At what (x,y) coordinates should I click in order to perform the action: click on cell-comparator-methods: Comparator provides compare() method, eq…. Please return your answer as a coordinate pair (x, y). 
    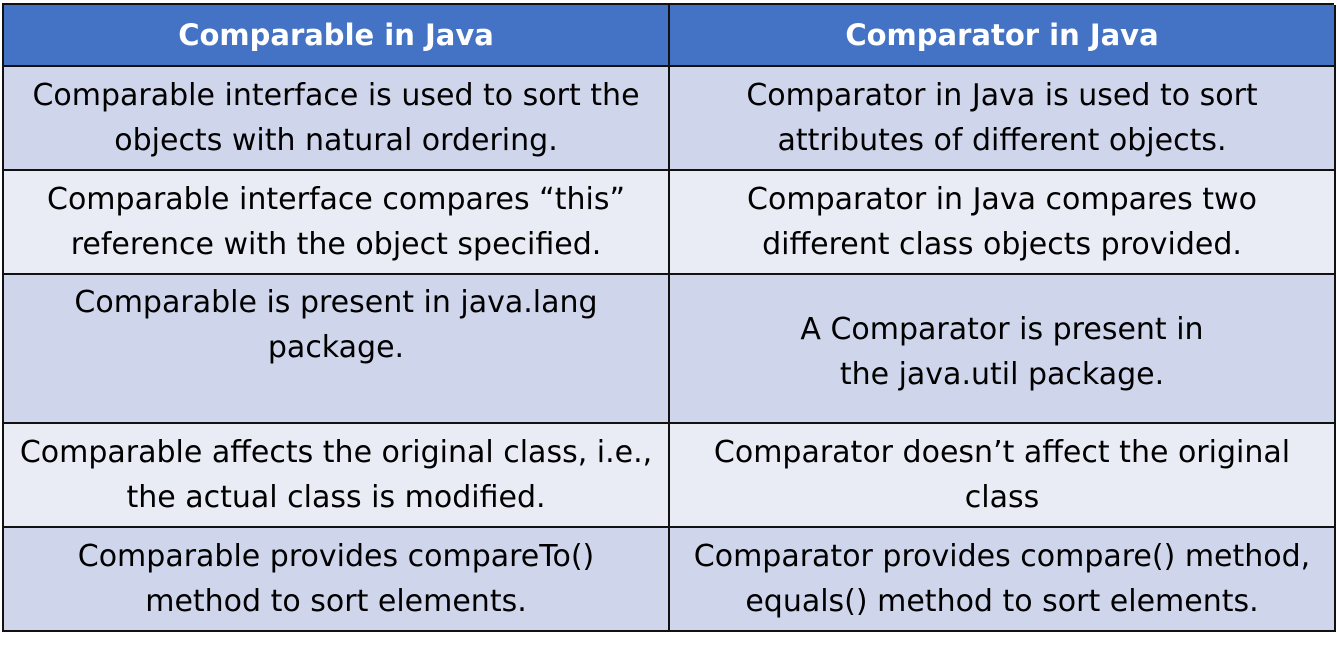
    Looking at the image, I should click on (1003, 580).